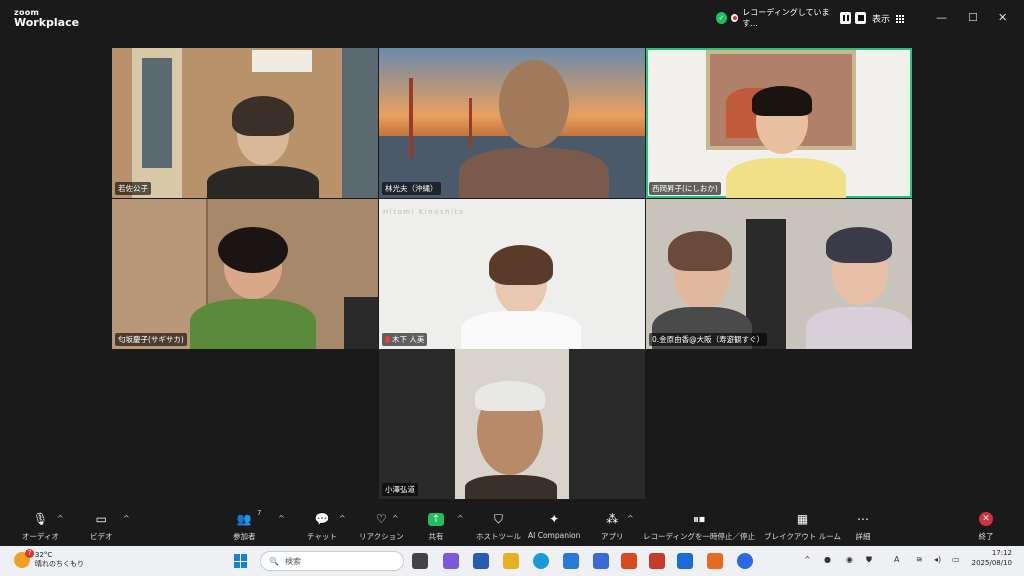 This screenshot has height=576, width=1024. I want to click on more-dots-icon: ⋯, so click(863, 519).